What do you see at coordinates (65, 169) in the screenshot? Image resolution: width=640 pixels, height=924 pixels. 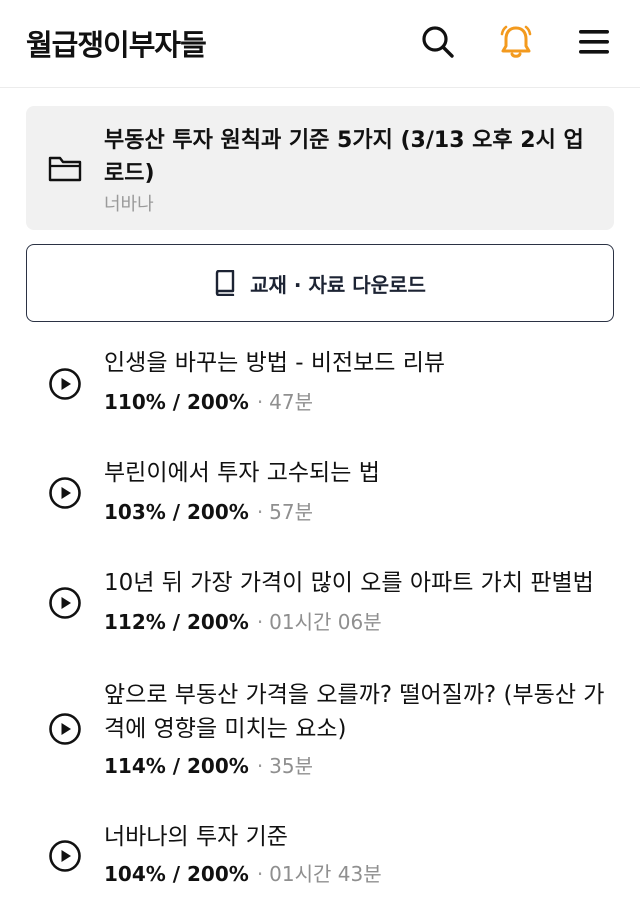 I see `folder-icon` at bounding box center [65, 169].